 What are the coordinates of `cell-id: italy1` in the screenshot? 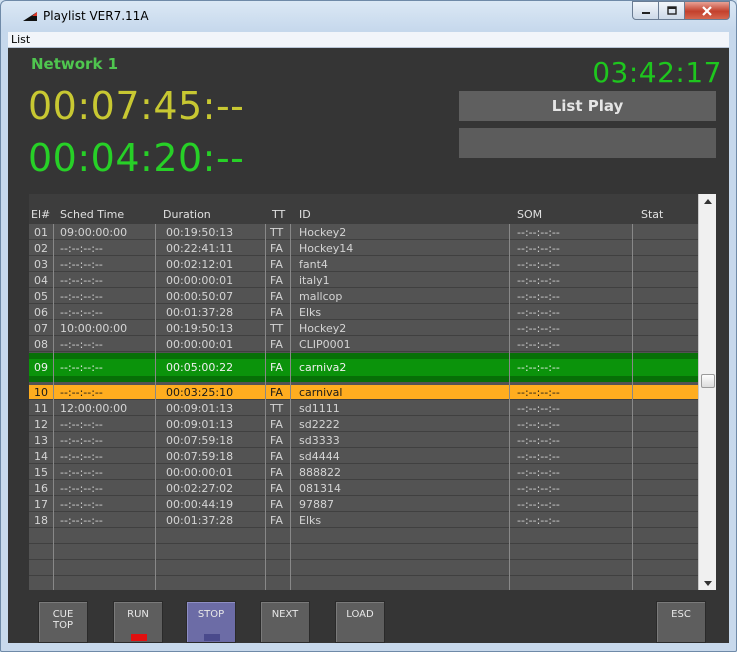 It's located at (314, 280).